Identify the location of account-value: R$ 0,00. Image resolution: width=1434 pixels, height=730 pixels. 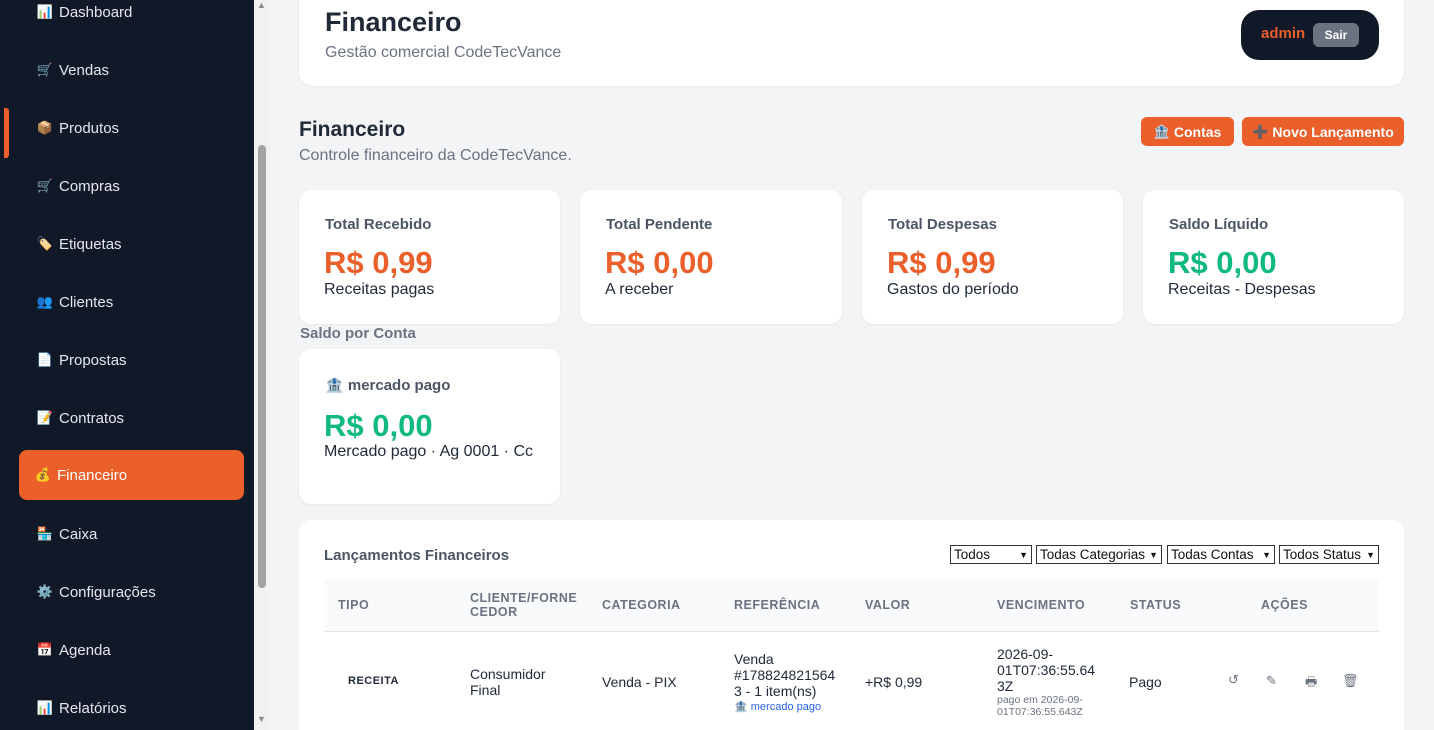
(378, 425).